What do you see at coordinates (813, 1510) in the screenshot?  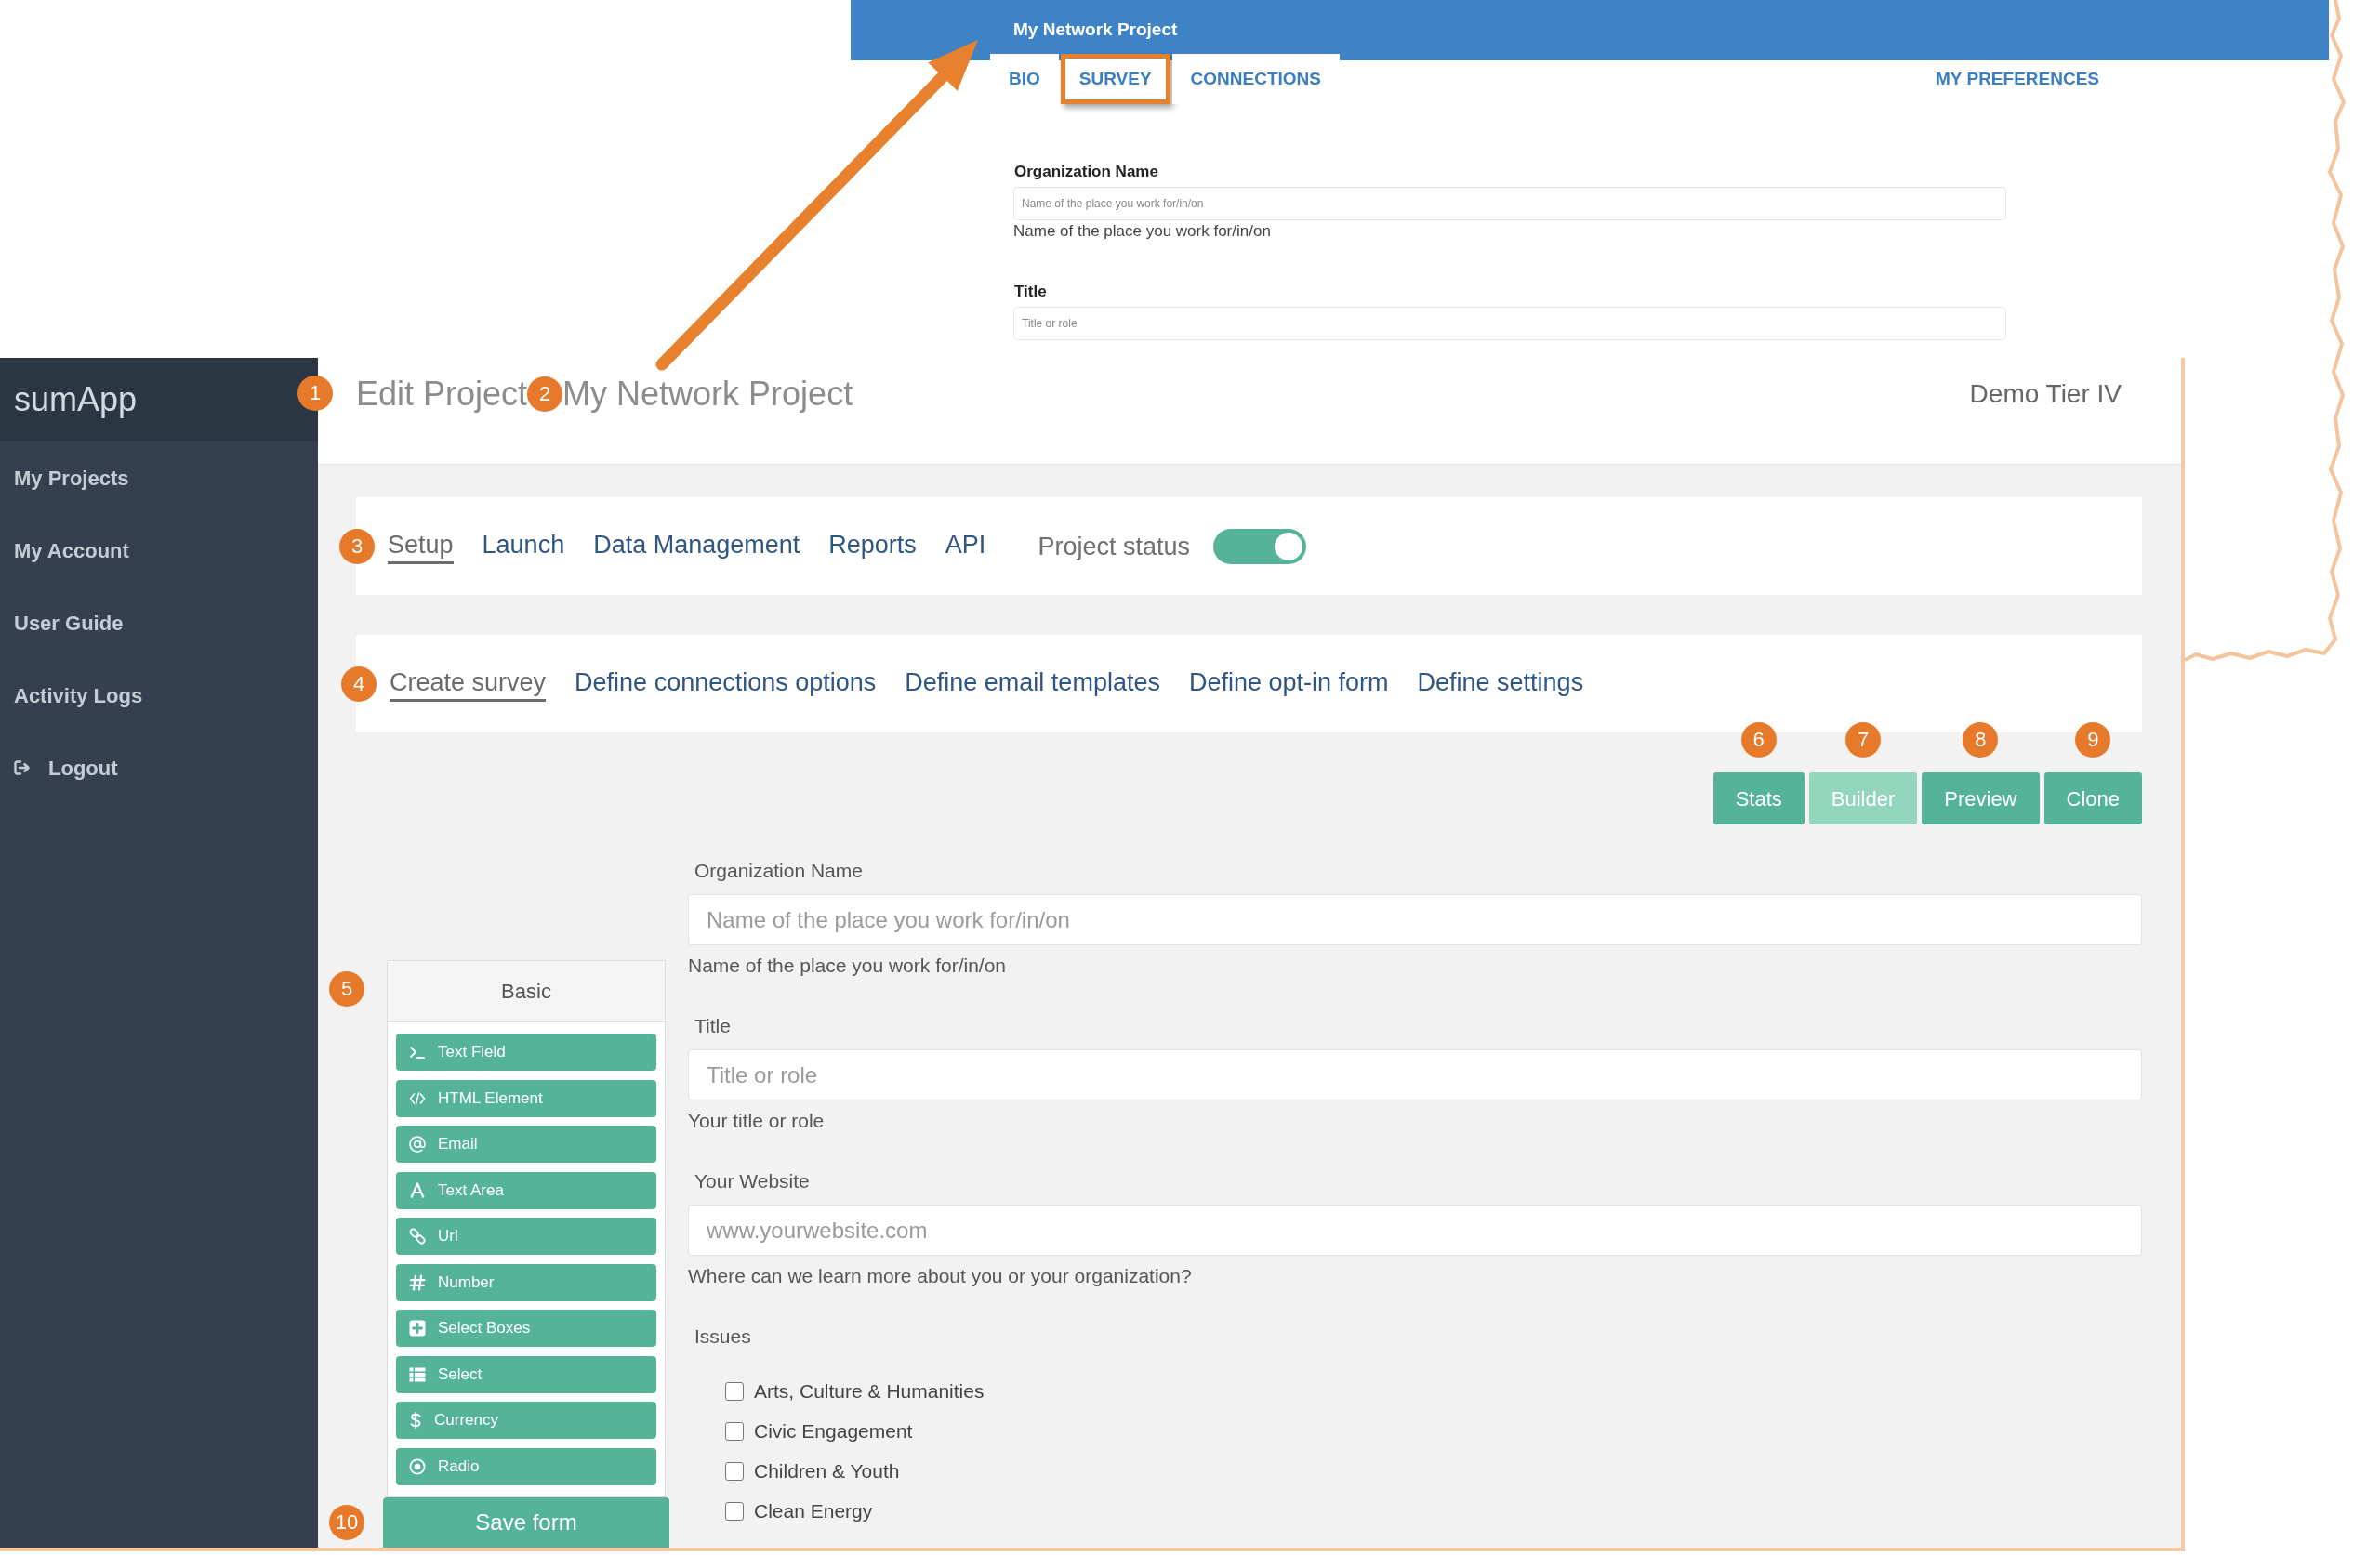 I see `checkbox-label: Clean Energy` at bounding box center [813, 1510].